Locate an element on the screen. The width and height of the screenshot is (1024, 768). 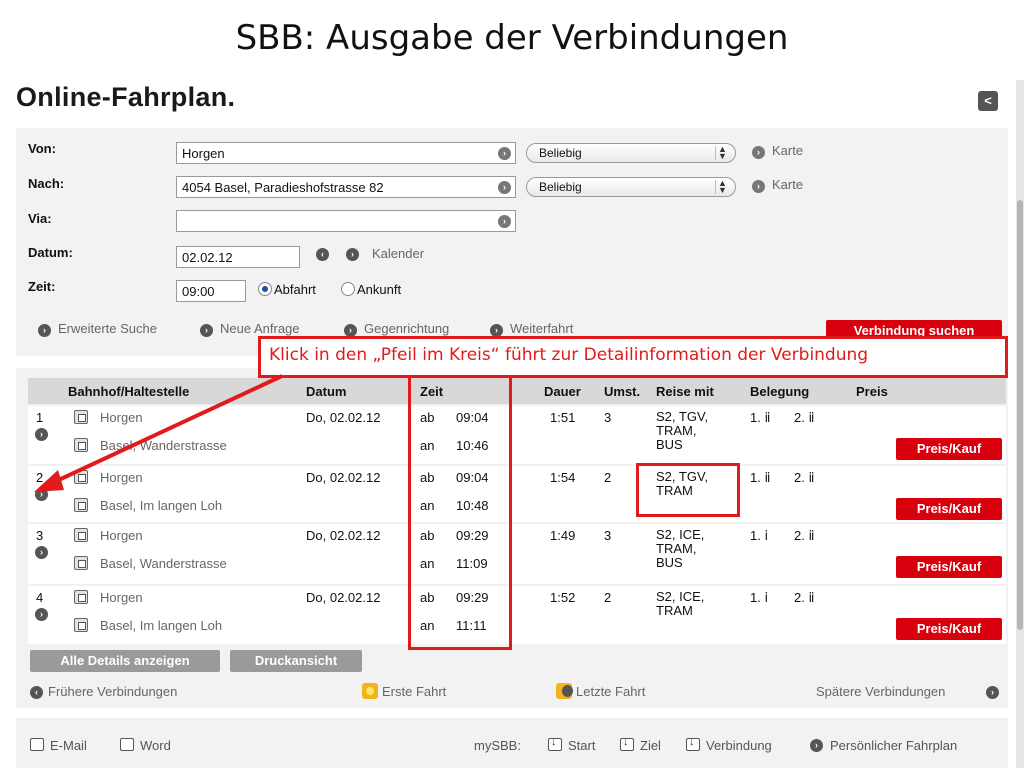
annotation-arrow is located at coordinates (158, 433).